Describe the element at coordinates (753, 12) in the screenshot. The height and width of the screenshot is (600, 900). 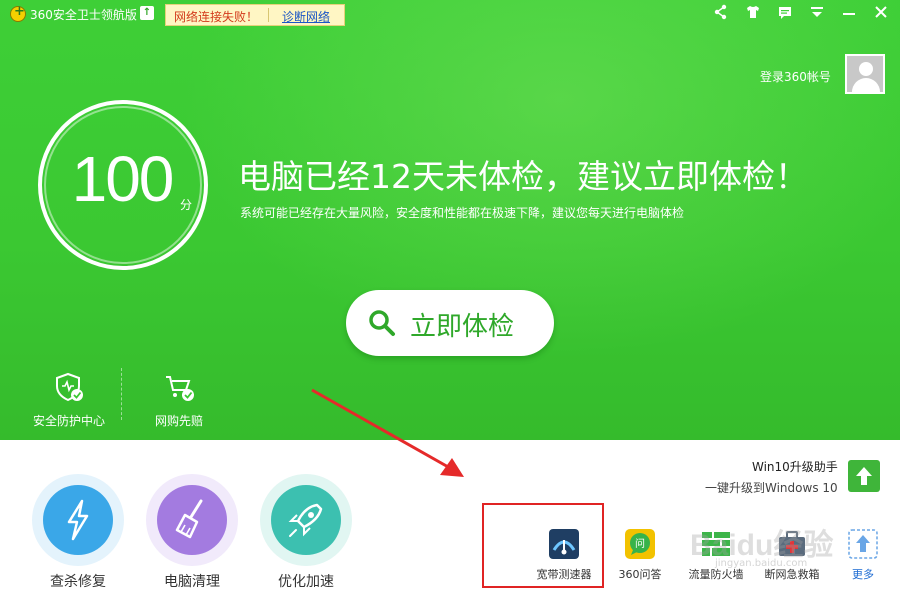
I see `skin-icon` at that location.